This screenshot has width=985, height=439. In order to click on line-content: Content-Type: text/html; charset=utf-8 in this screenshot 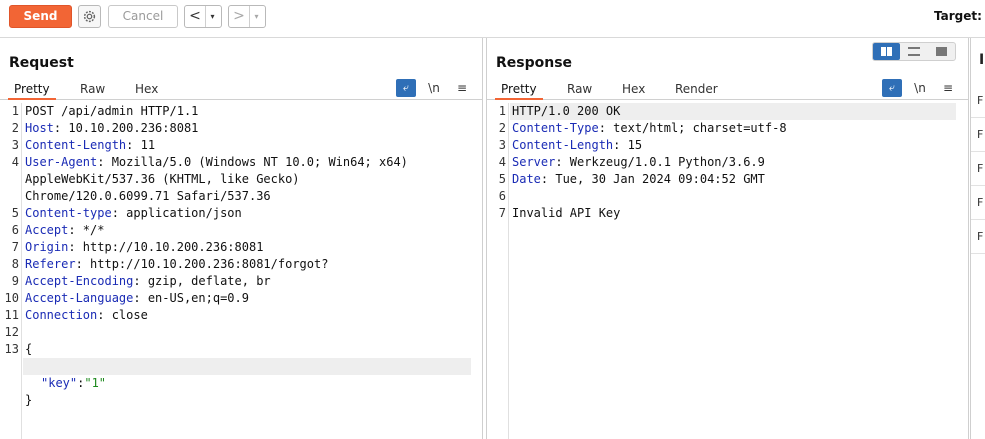, I will do `click(649, 128)`.